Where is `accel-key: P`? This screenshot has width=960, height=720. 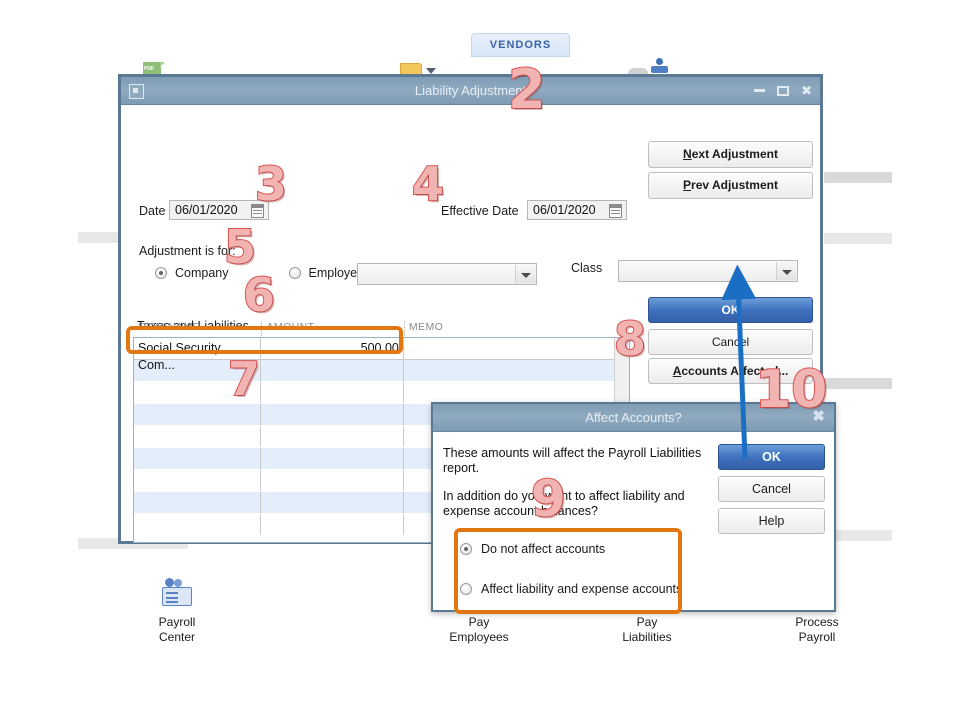
accel-key: P is located at coordinates (687, 185).